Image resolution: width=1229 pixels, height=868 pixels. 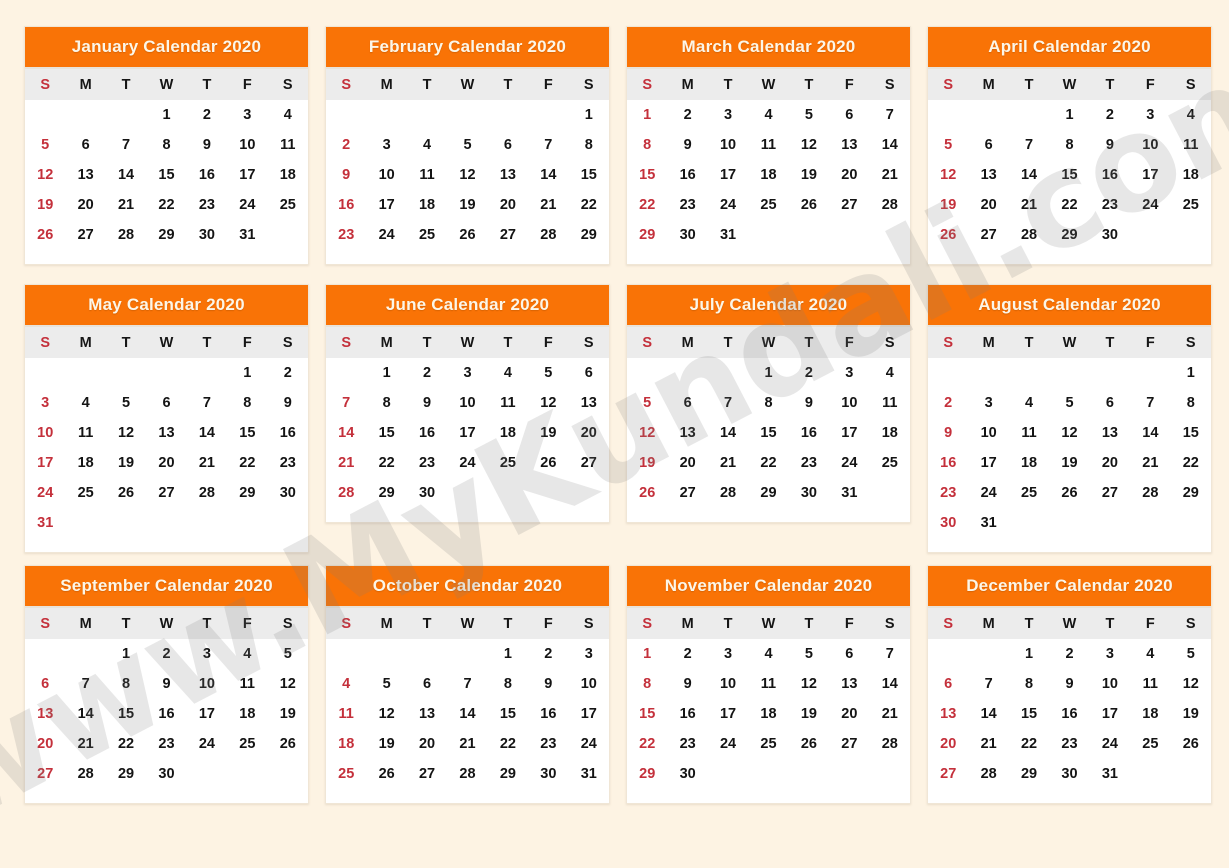 I want to click on day-cell: 18, so click(x=287, y=175).